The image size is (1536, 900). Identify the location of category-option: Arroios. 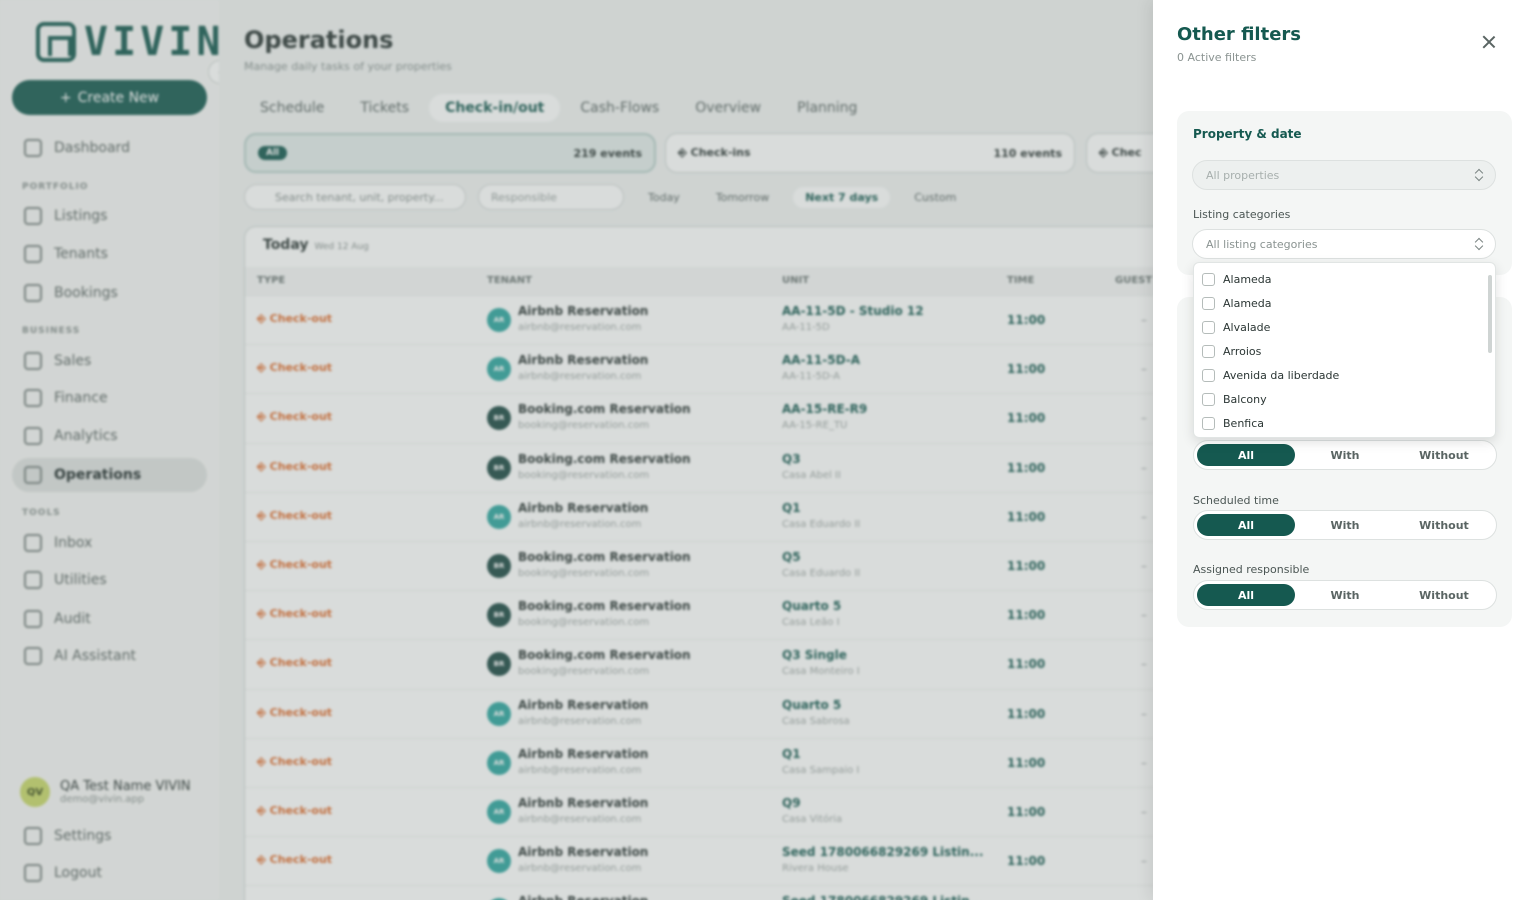
(1231, 351).